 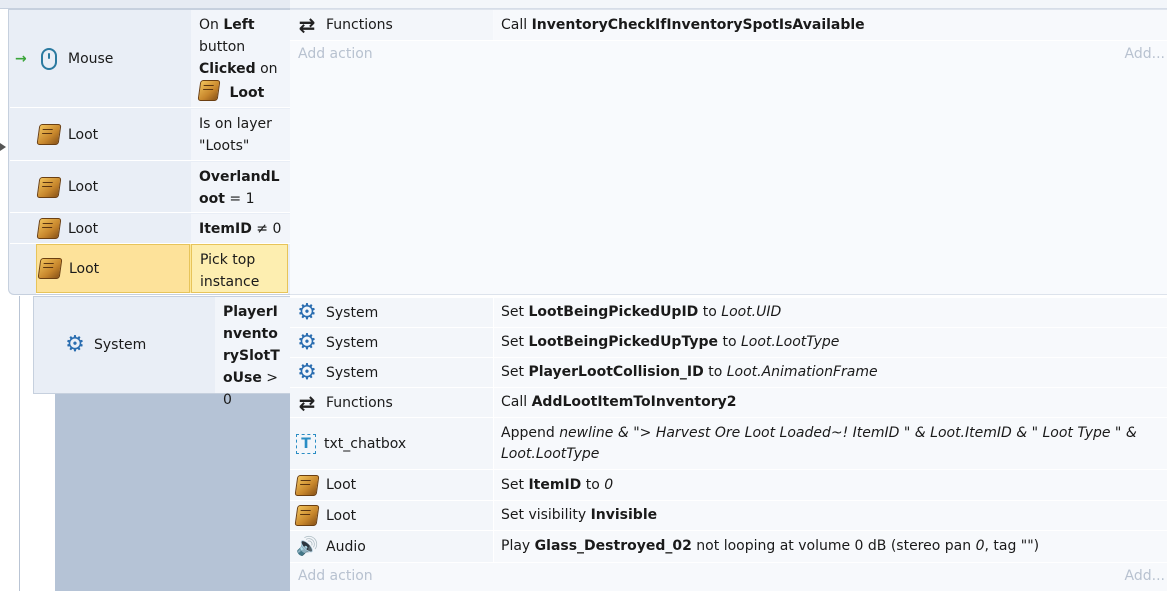 What do you see at coordinates (624, 515) in the screenshot?
I see `action-text-part: Invisible` at bounding box center [624, 515].